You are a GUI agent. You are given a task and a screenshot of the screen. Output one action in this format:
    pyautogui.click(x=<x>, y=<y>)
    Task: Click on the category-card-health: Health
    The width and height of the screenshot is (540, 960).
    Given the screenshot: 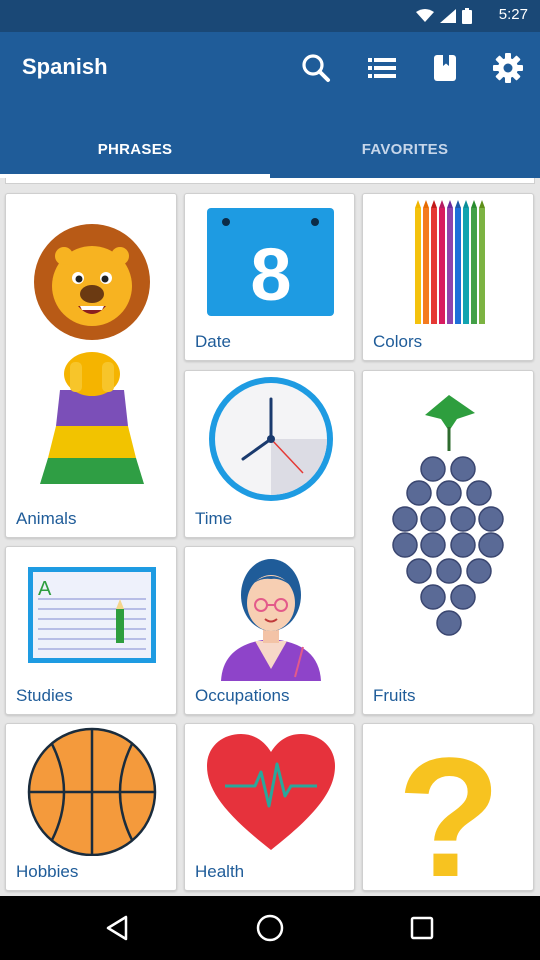 What is the action you would take?
    pyautogui.click(x=269, y=807)
    